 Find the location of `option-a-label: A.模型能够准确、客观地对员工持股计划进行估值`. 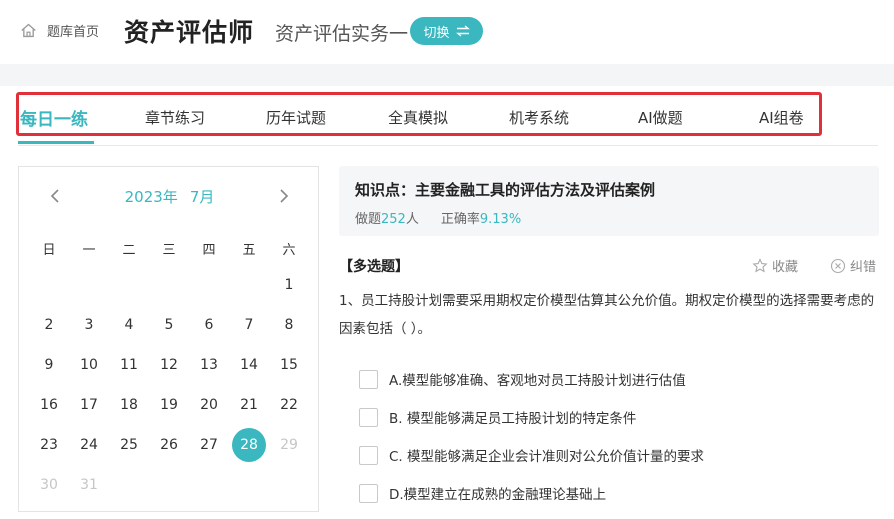

option-a-label: A.模型能够准确、客观地对员工持股计划进行估值 is located at coordinates (537, 381).